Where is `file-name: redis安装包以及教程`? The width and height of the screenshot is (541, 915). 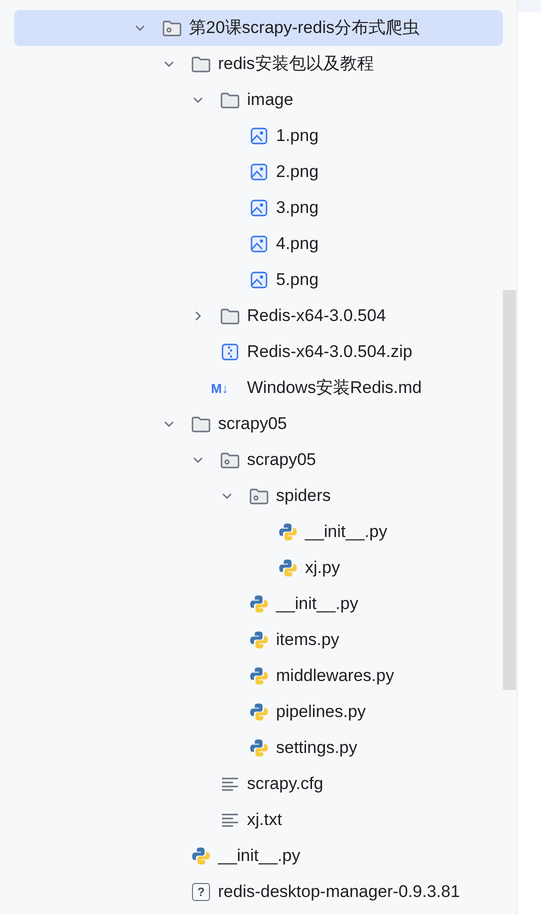
file-name: redis安装包以及教程 is located at coordinates (296, 64).